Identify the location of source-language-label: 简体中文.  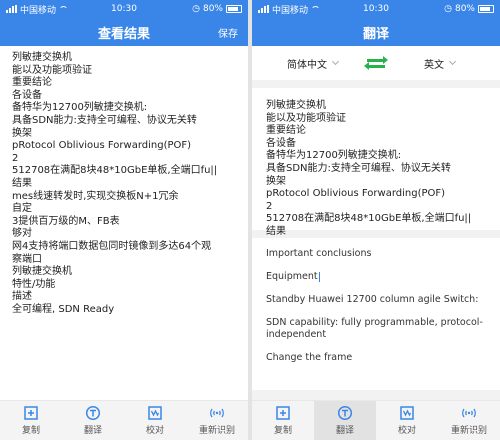
(307, 65).